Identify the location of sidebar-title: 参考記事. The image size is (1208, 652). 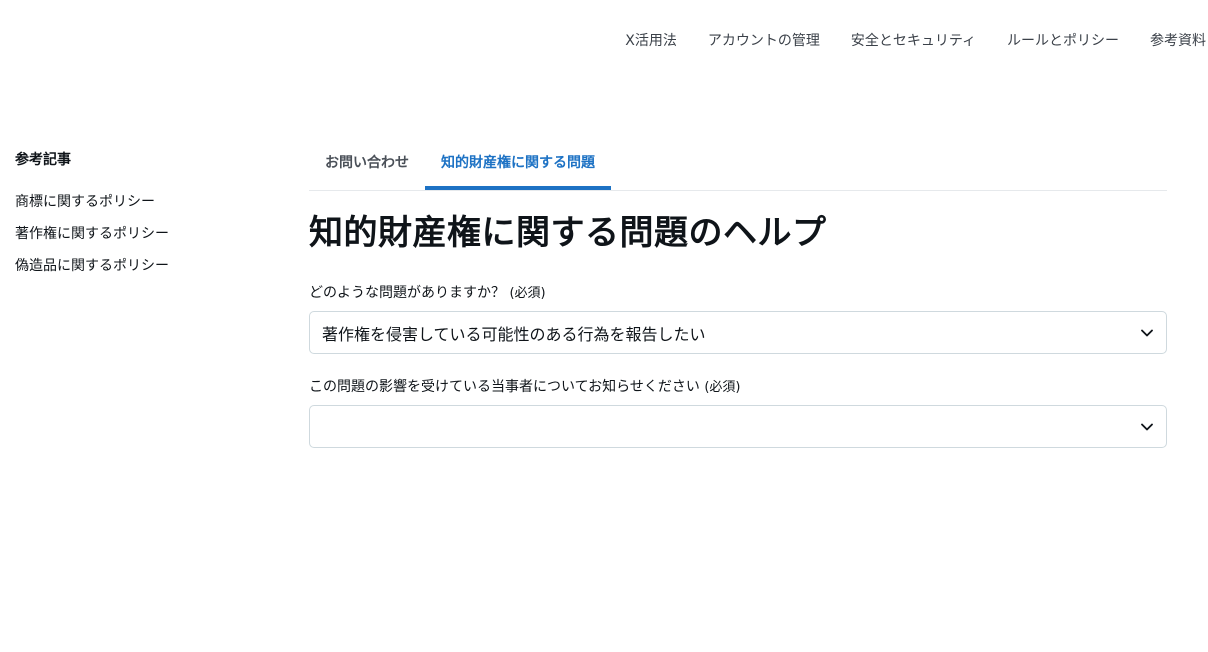
(43, 160).